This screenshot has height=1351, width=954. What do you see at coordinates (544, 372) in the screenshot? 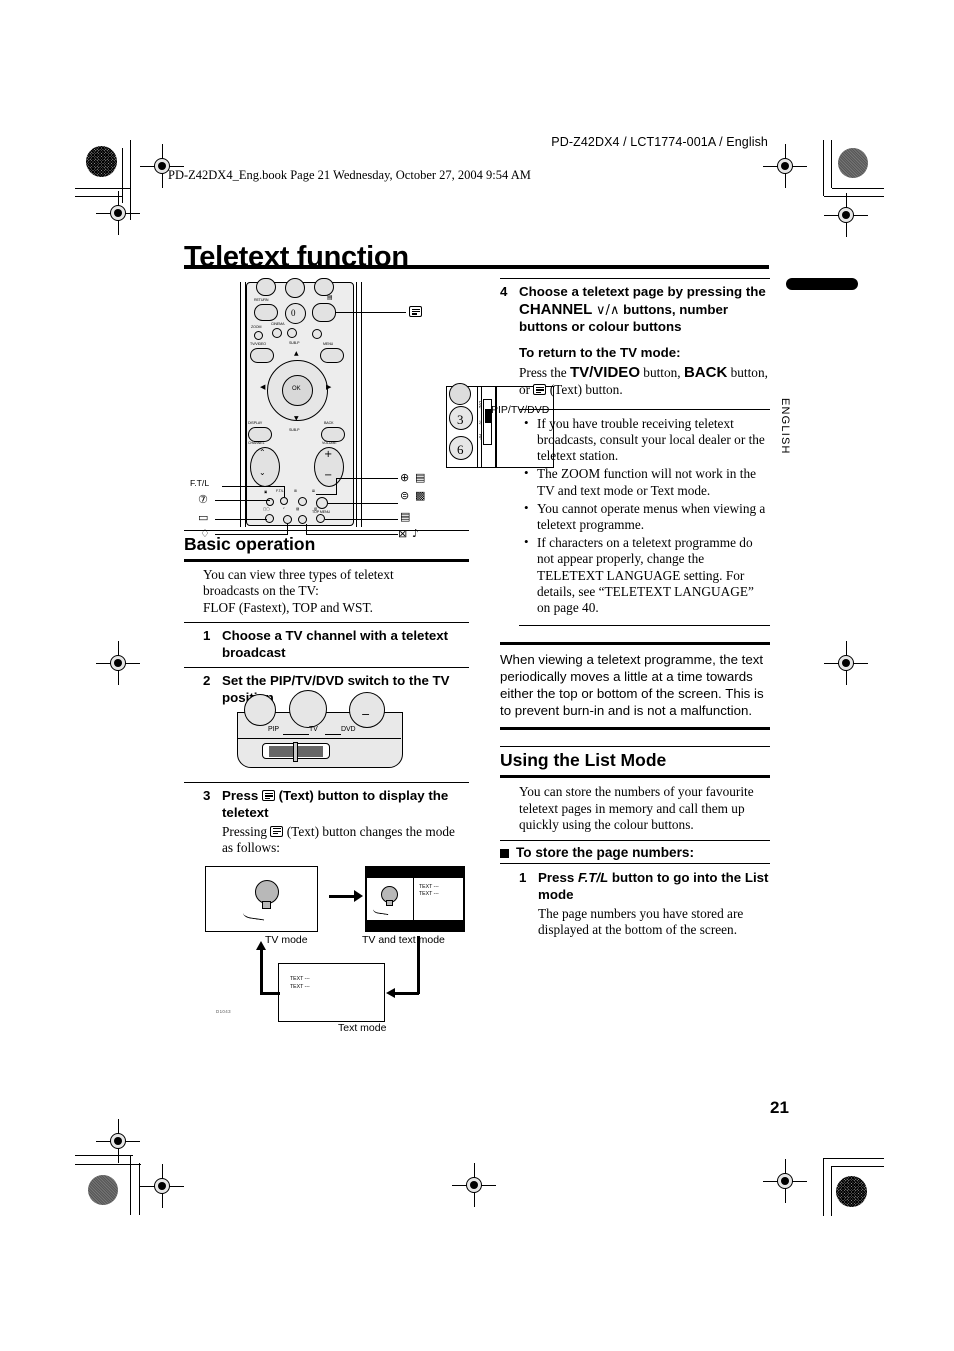
I see `return-body-1: Press the` at bounding box center [544, 372].